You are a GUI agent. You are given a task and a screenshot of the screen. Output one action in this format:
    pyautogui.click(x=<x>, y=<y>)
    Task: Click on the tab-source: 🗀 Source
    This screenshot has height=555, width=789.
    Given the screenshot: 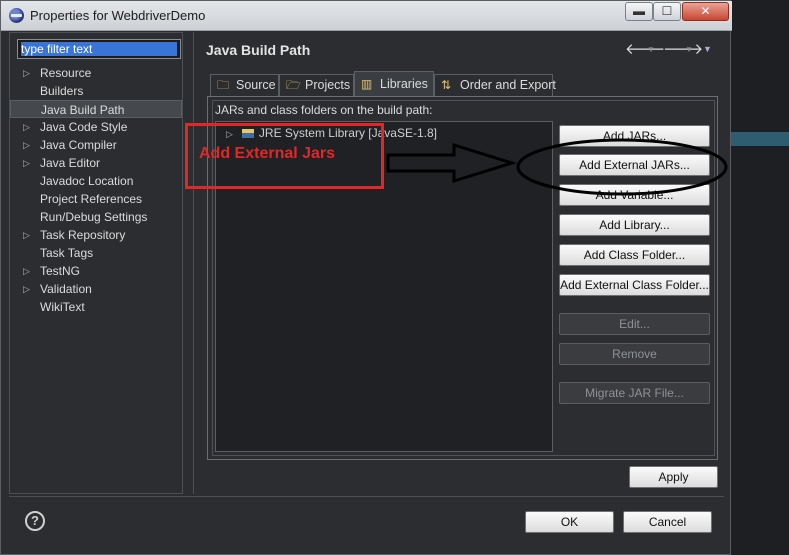 What is the action you would take?
    pyautogui.click(x=244, y=85)
    